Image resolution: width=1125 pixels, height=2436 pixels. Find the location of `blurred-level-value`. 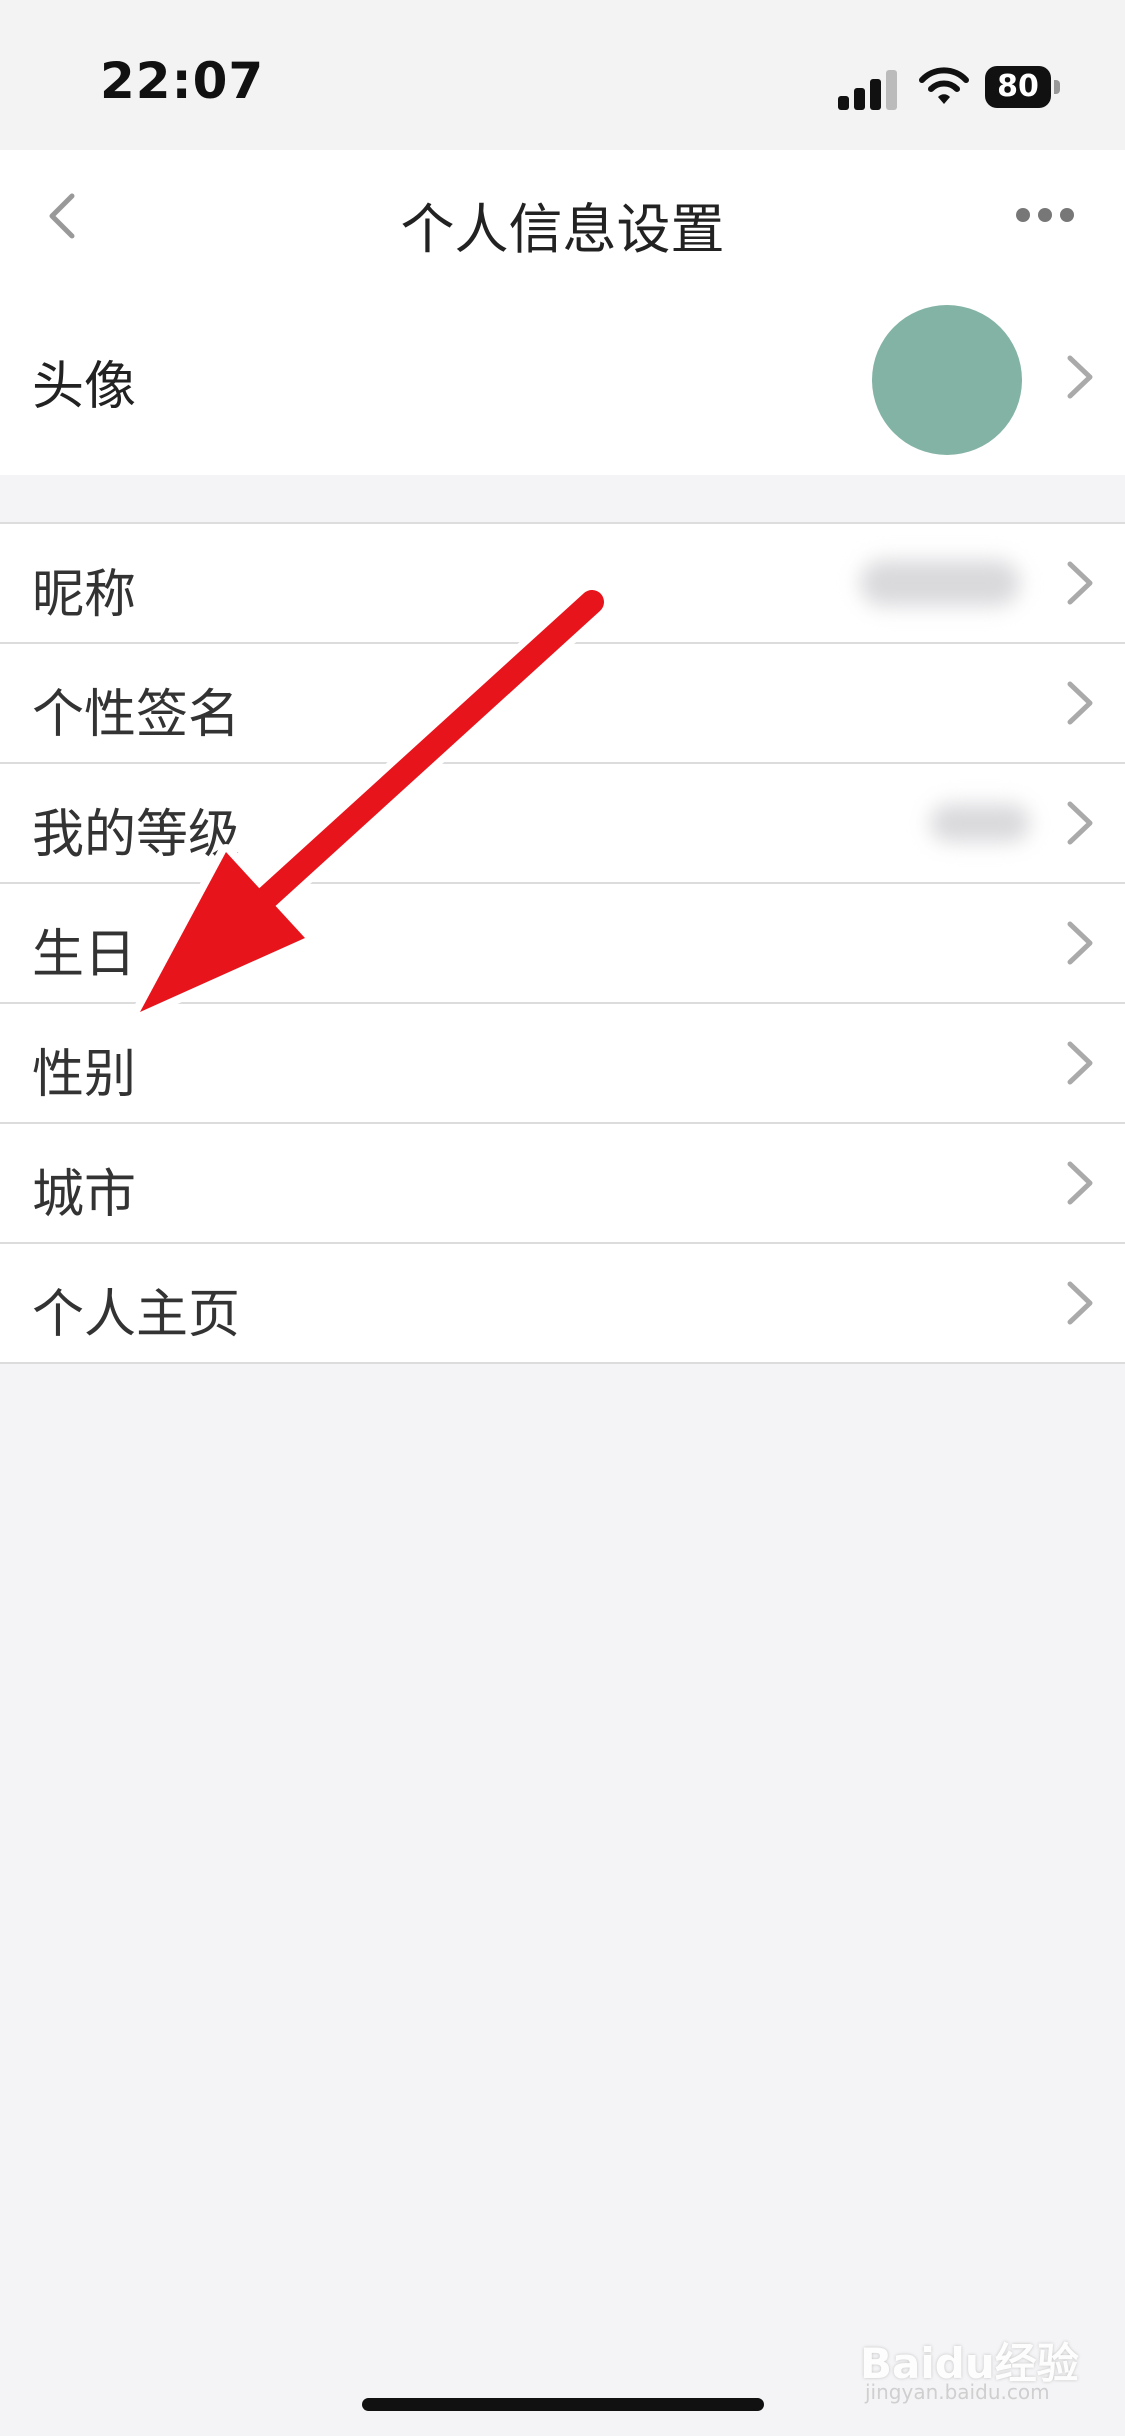

blurred-level-value is located at coordinates (980, 823).